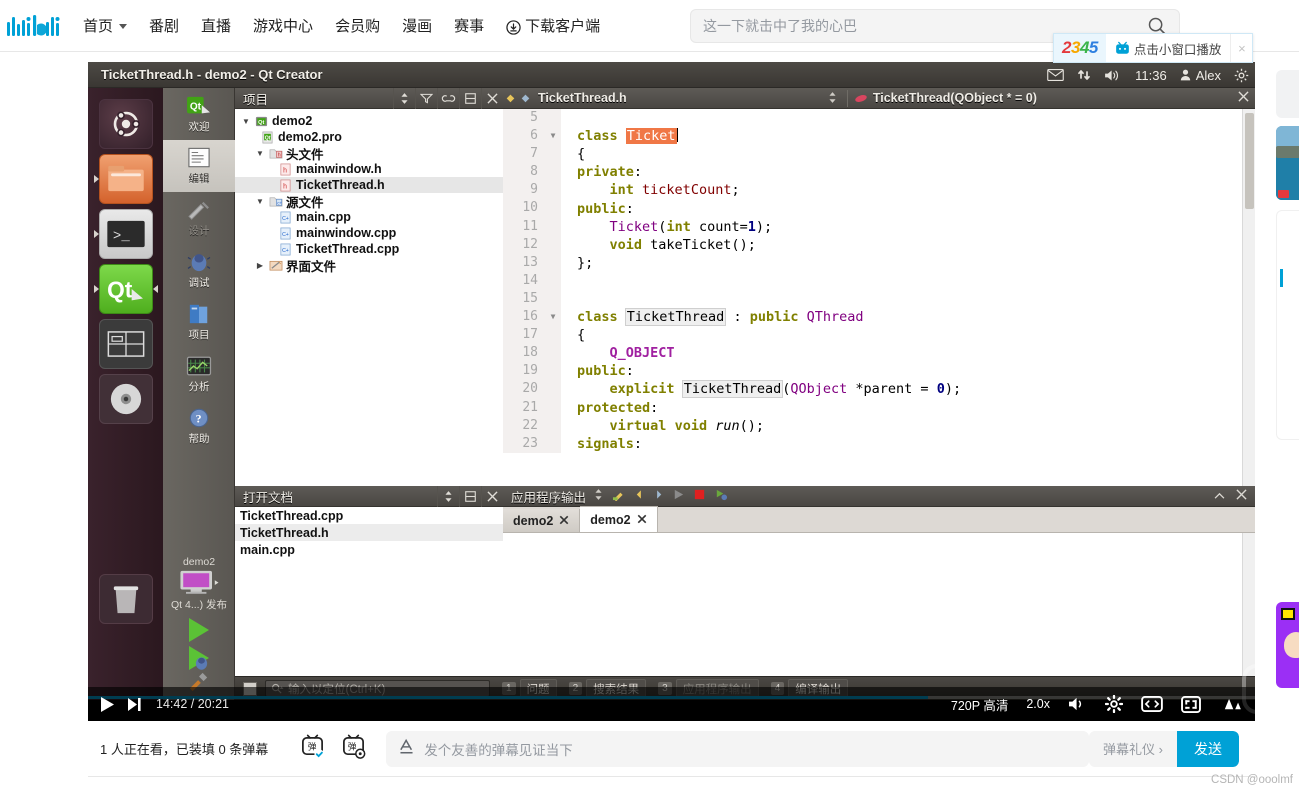 This screenshot has height=788, width=1299. I want to click on mode-analyze: 分析, so click(199, 374).